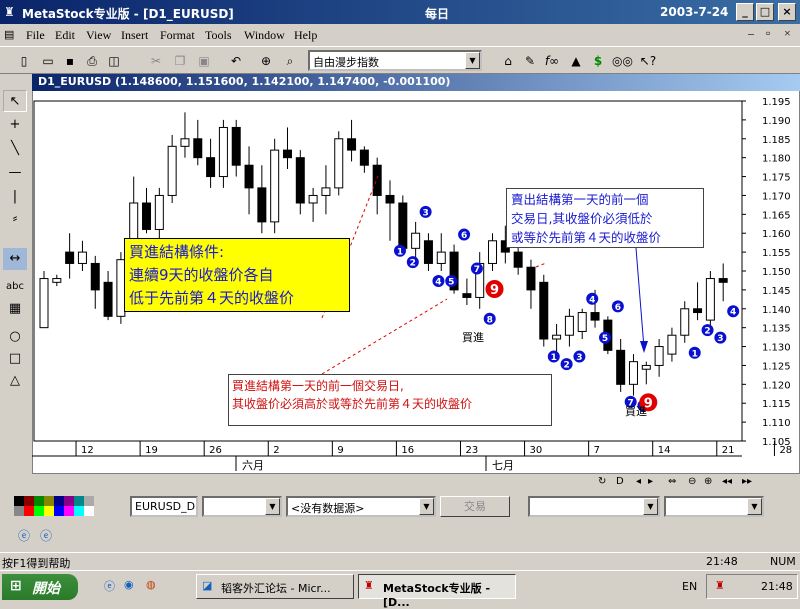 The image size is (800, 609). I want to click on language-indicator: EN, so click(689, 586).